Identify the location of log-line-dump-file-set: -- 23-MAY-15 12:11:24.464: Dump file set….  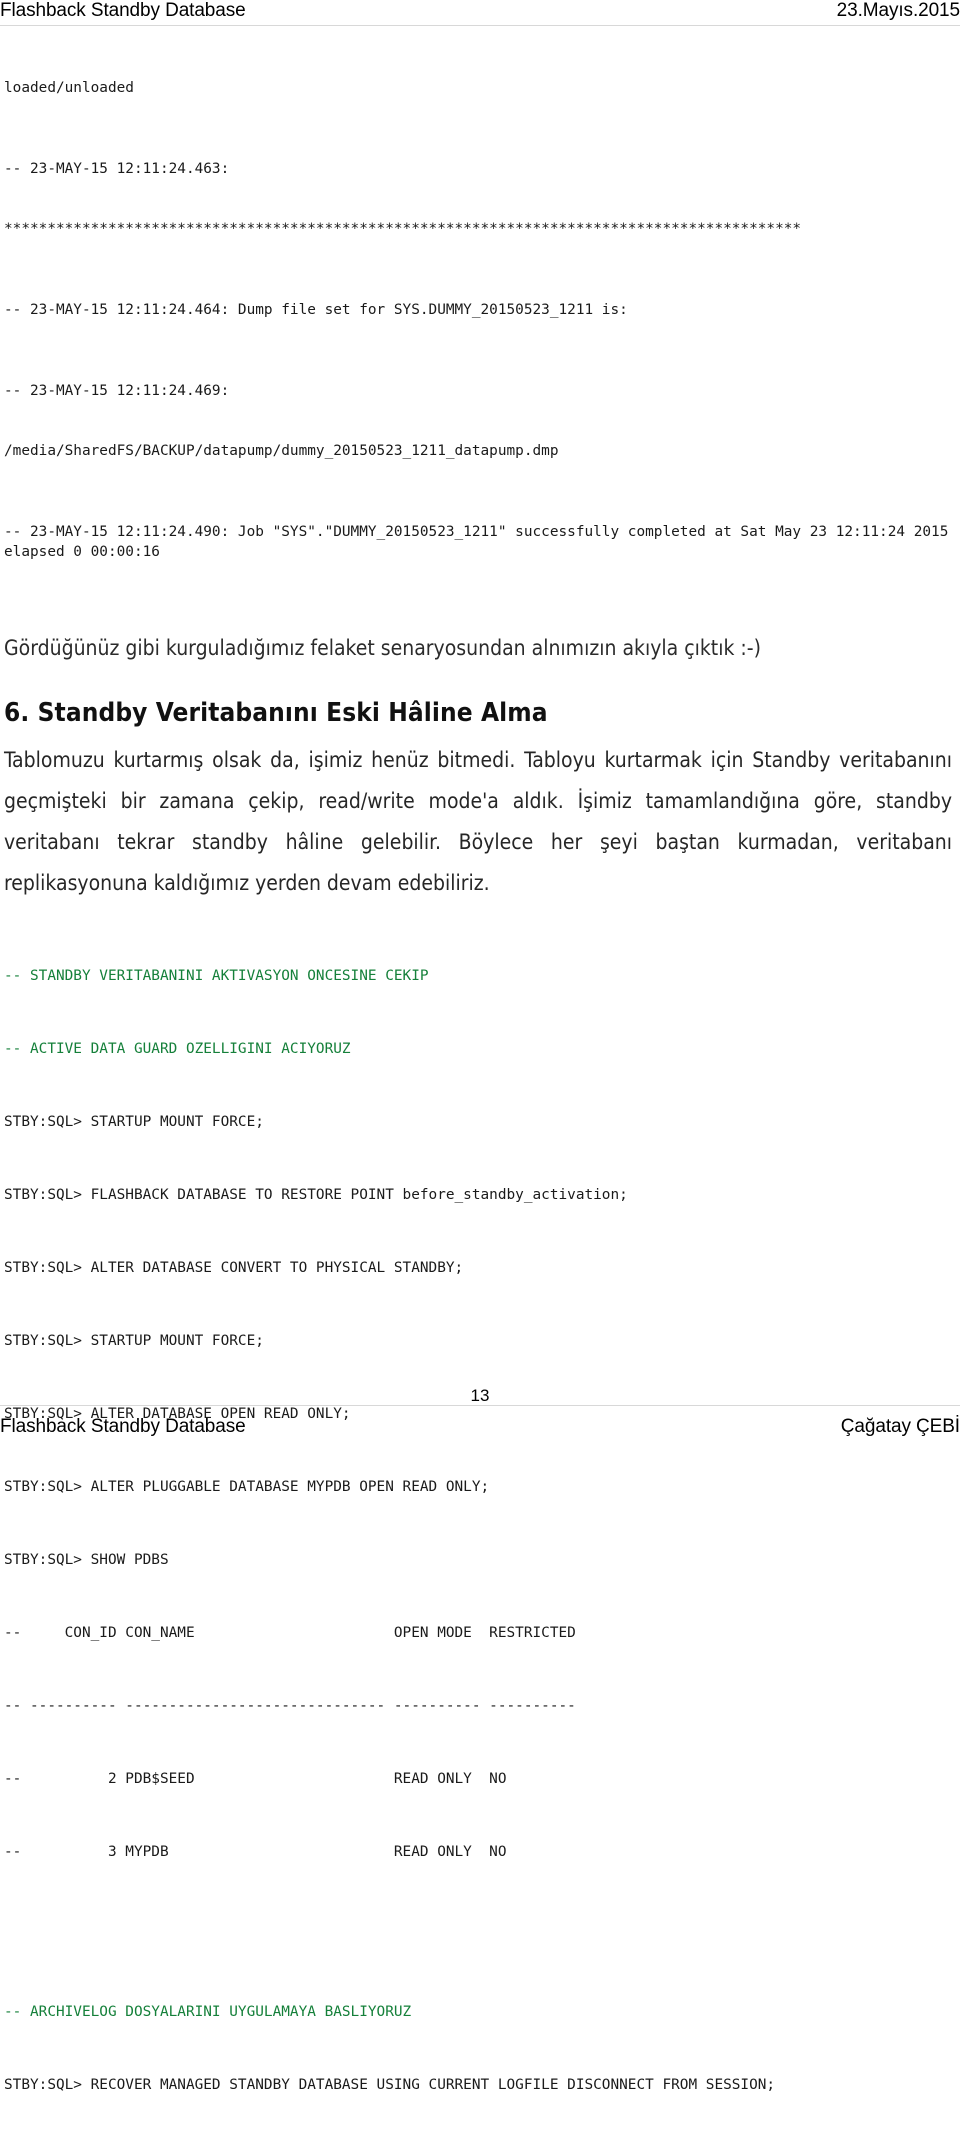
(316, 310).